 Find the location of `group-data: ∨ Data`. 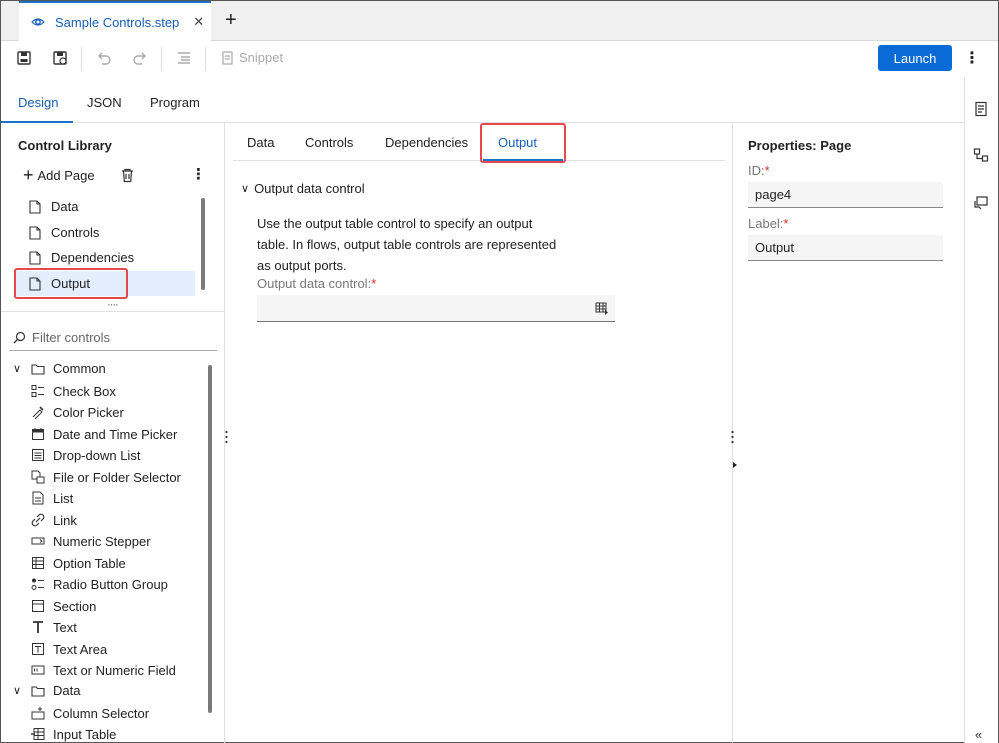

group-data: ∨ Data is located at coordinates (46, 690).